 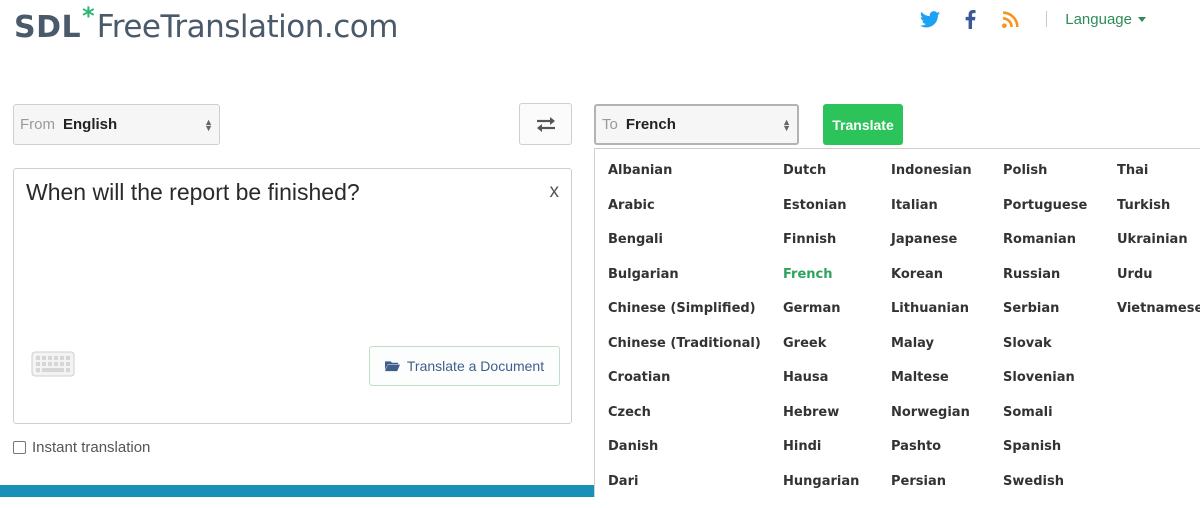 What do you see at coordinates (1158, 318) in the screenshot?
I see `language-option: Vietnamese` at bounding box center [1158, 318].